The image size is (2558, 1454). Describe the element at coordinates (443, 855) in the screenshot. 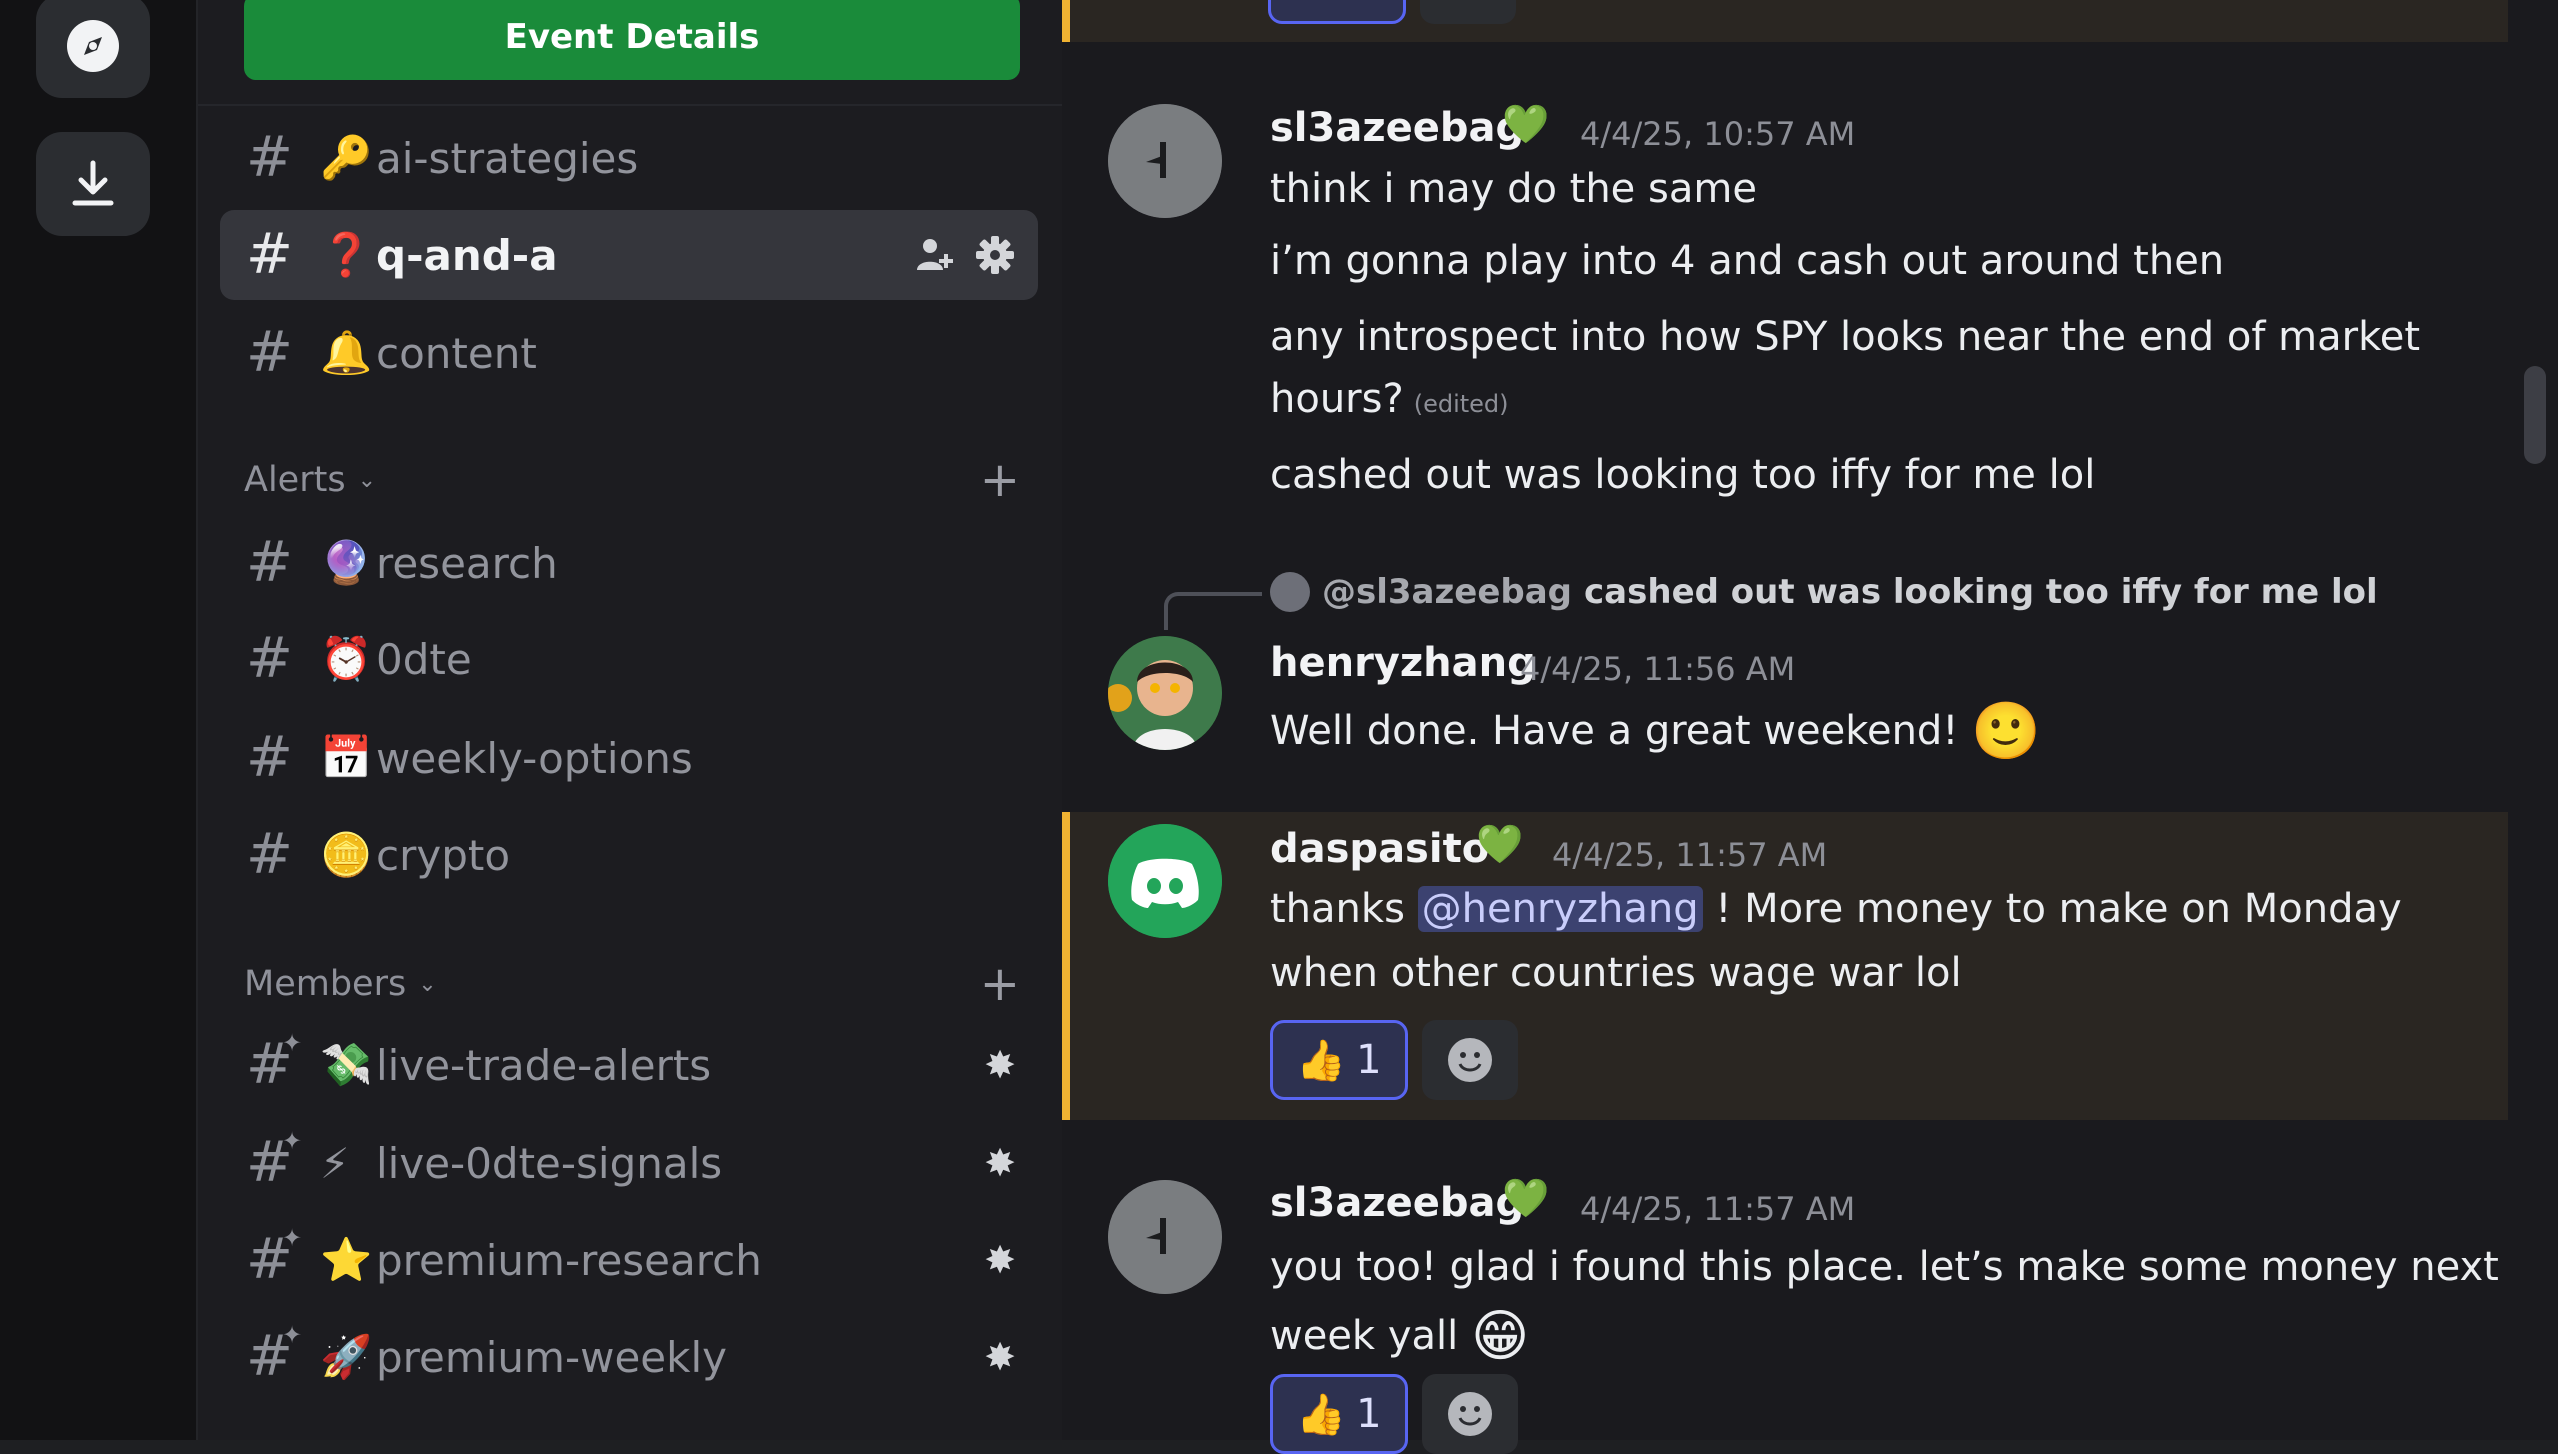

I see `channel-label: crypto` at that location.